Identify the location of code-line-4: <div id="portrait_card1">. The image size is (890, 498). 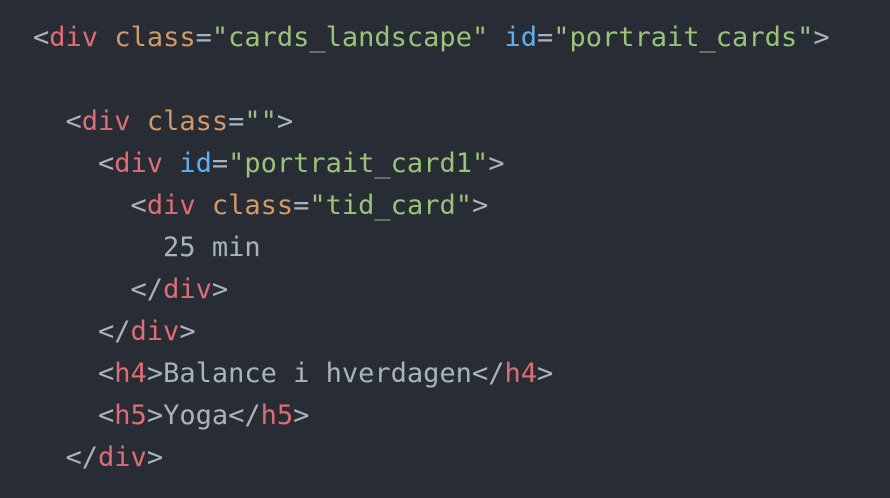
(461, 164).